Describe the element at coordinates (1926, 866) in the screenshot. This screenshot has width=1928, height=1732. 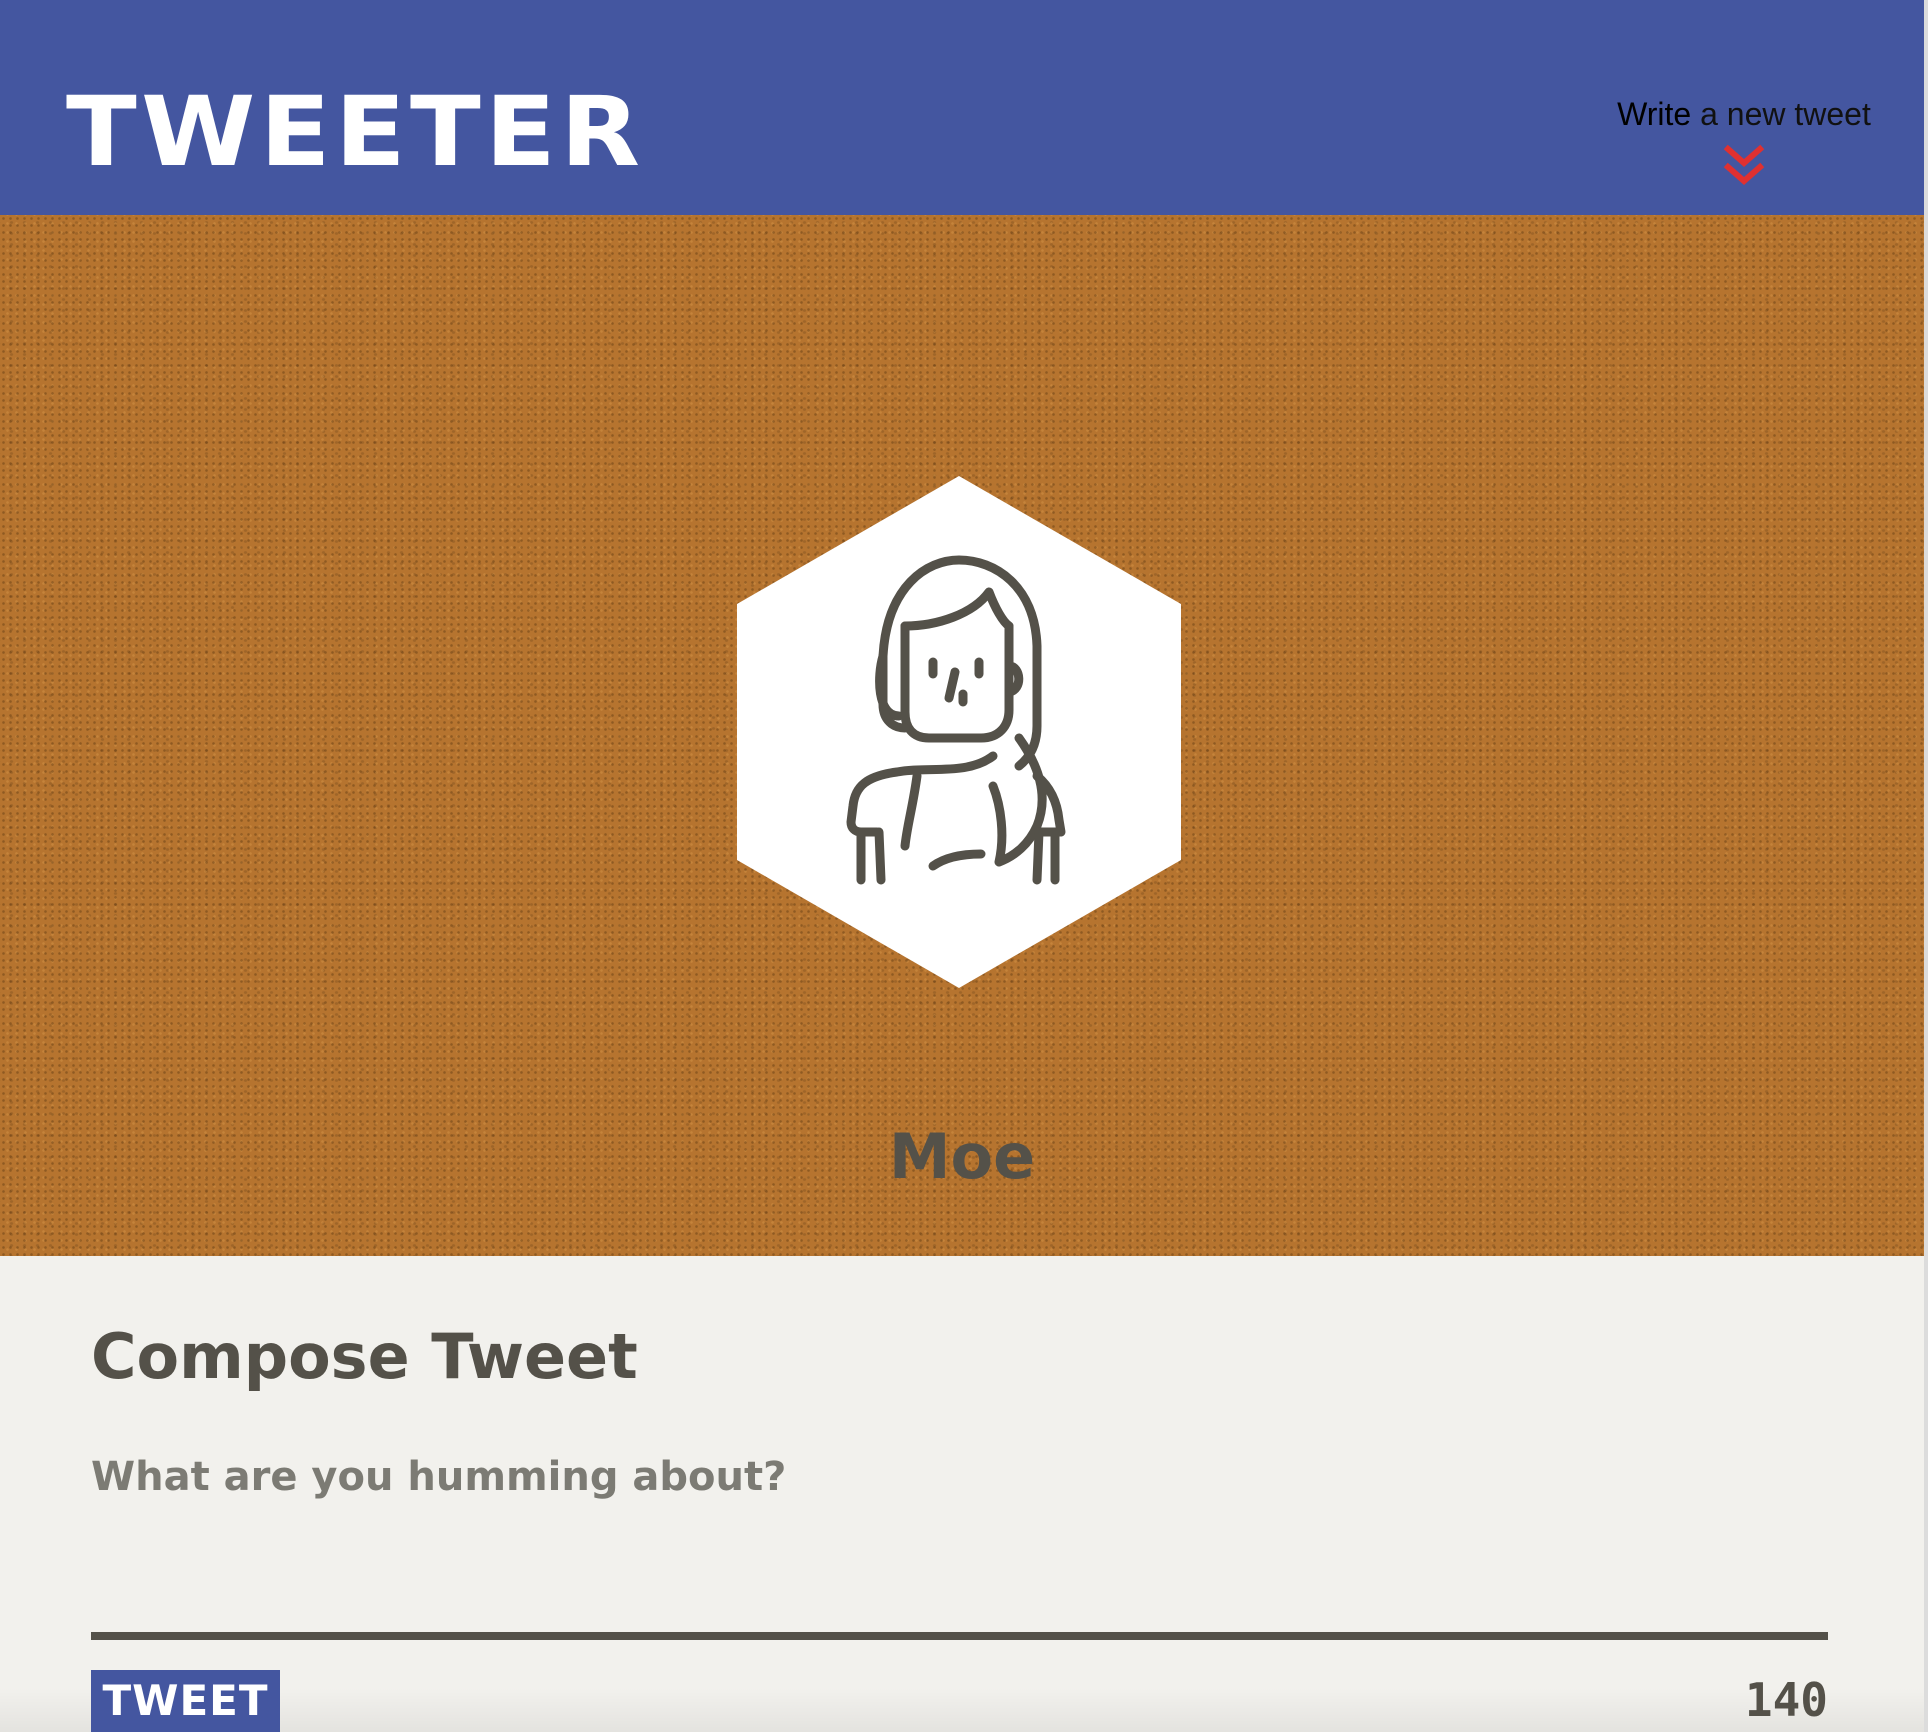
I see `window-edge` at that location.